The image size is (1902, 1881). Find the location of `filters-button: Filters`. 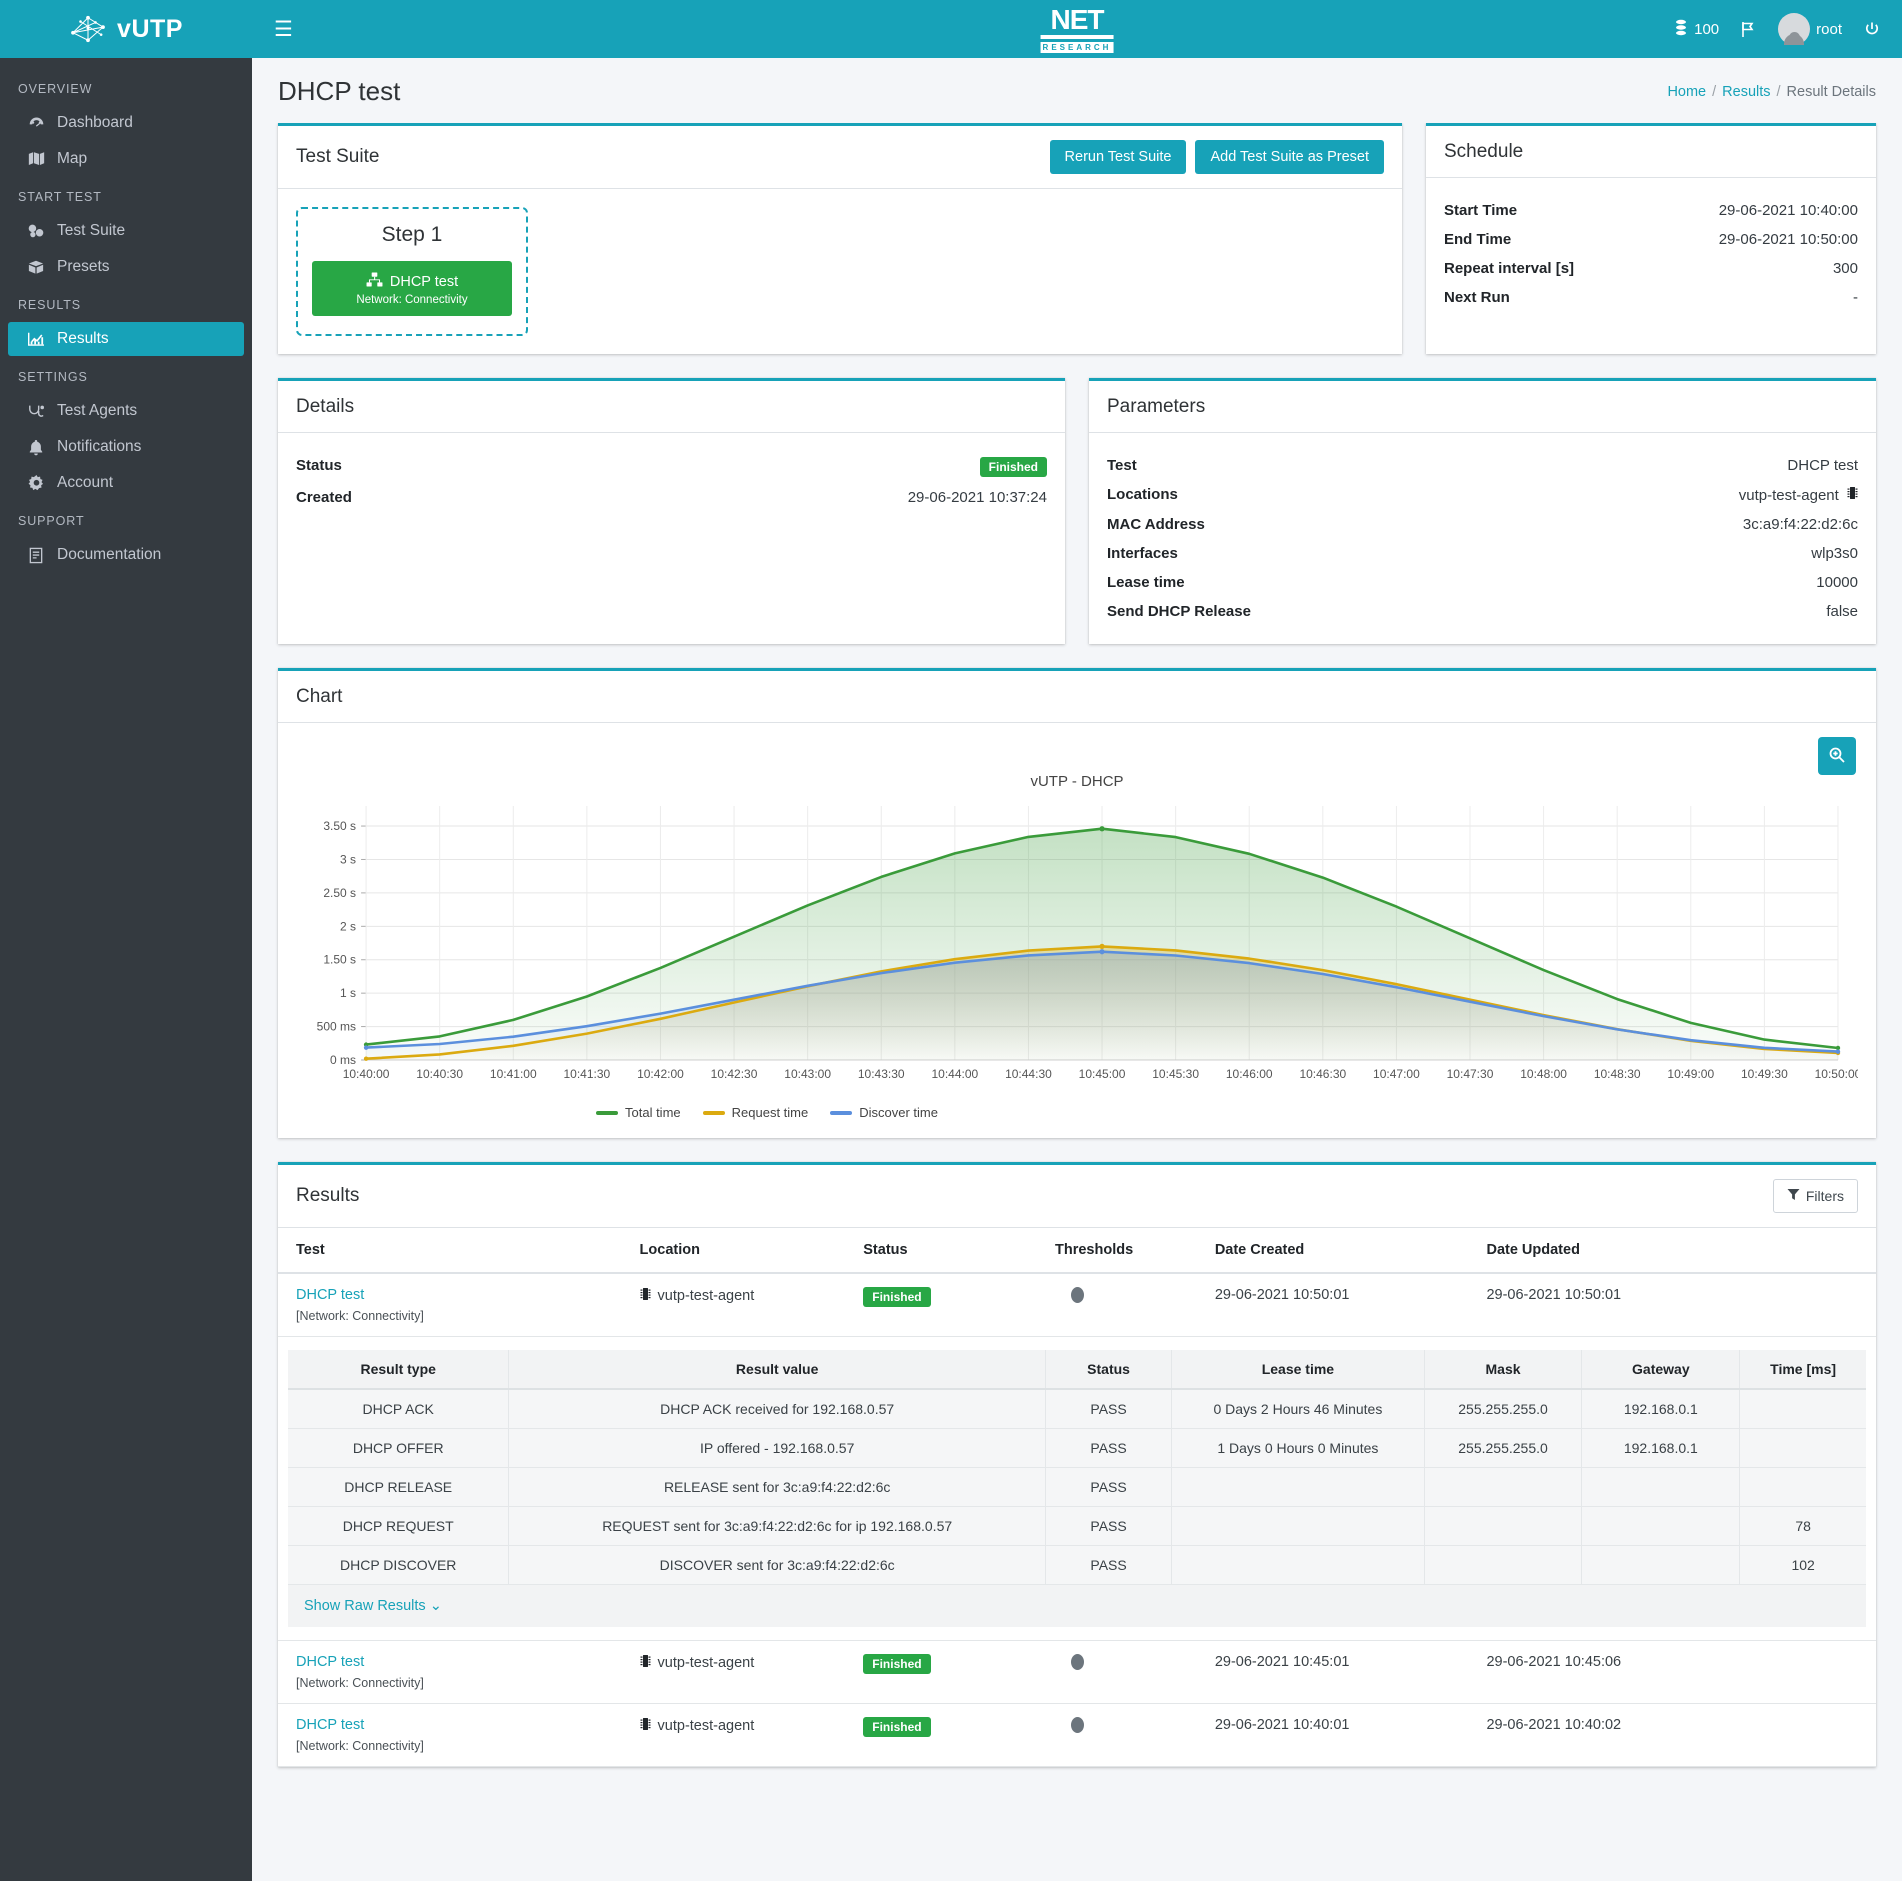

filters-button: Filters is located at coordinates (1815, 1196).